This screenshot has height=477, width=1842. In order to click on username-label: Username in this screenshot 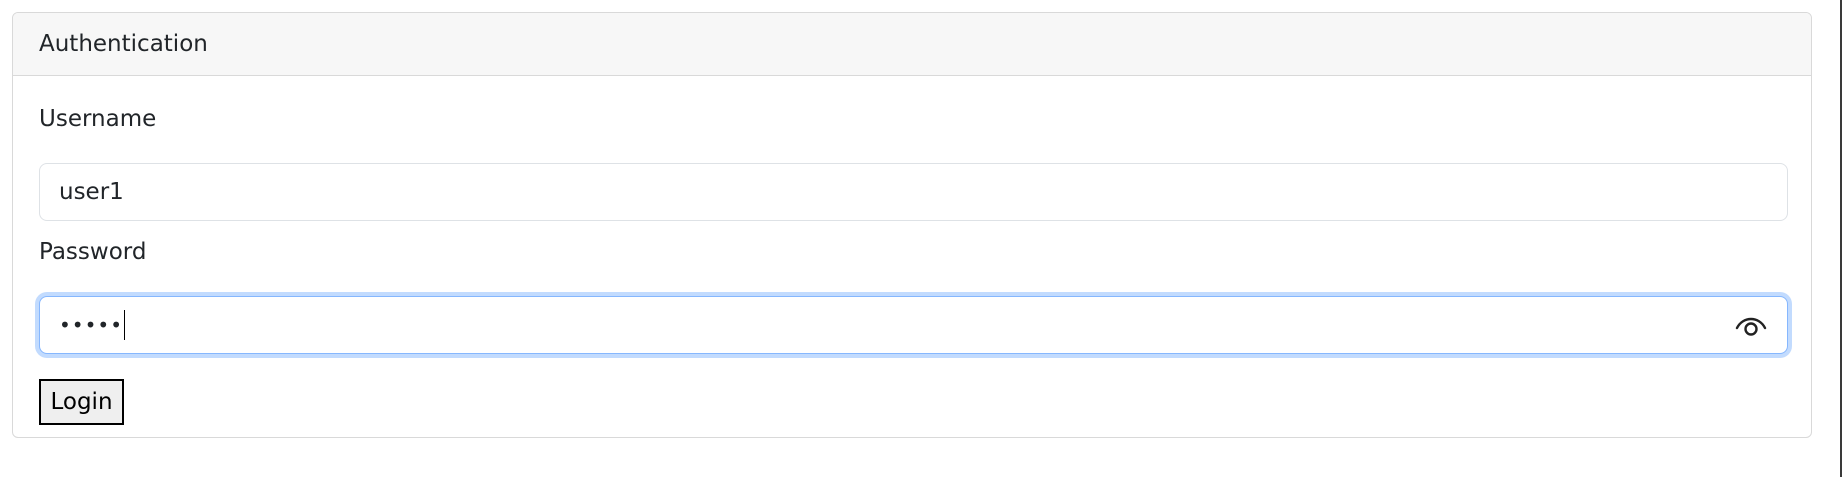, I will do `click(98, 119)`.